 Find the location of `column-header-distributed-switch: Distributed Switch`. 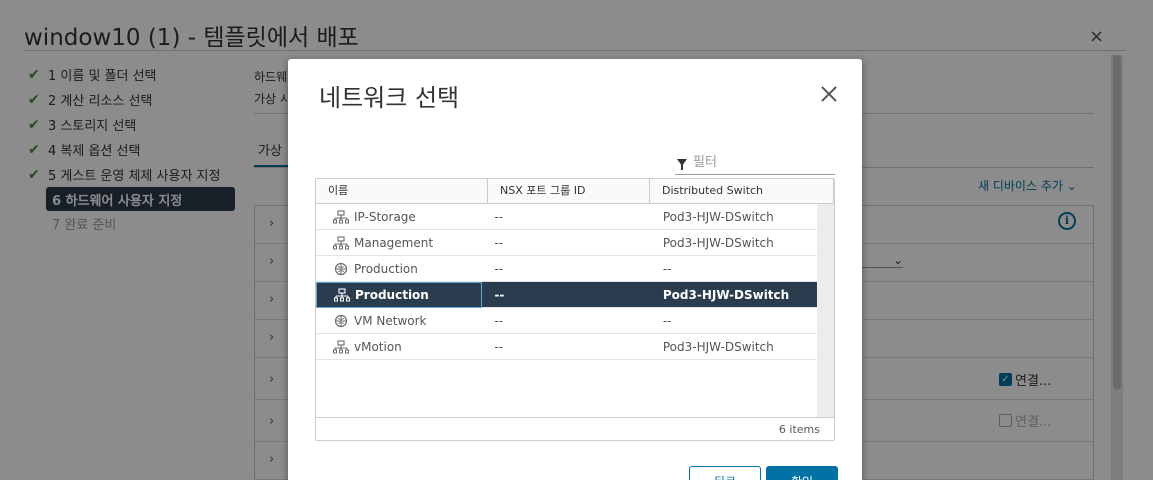

column-header-distributed-switch: Distributed Switch is located at coordinates (742, 191).